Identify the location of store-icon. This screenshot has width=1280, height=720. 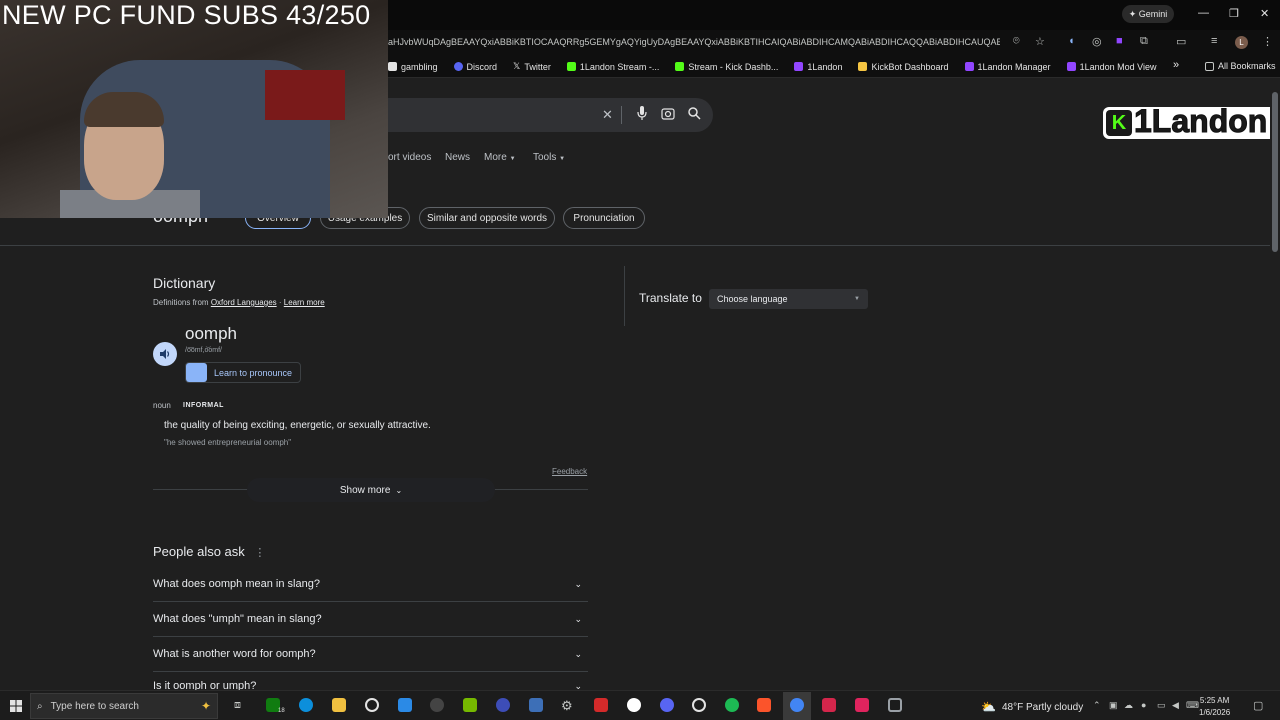
(405, 705).